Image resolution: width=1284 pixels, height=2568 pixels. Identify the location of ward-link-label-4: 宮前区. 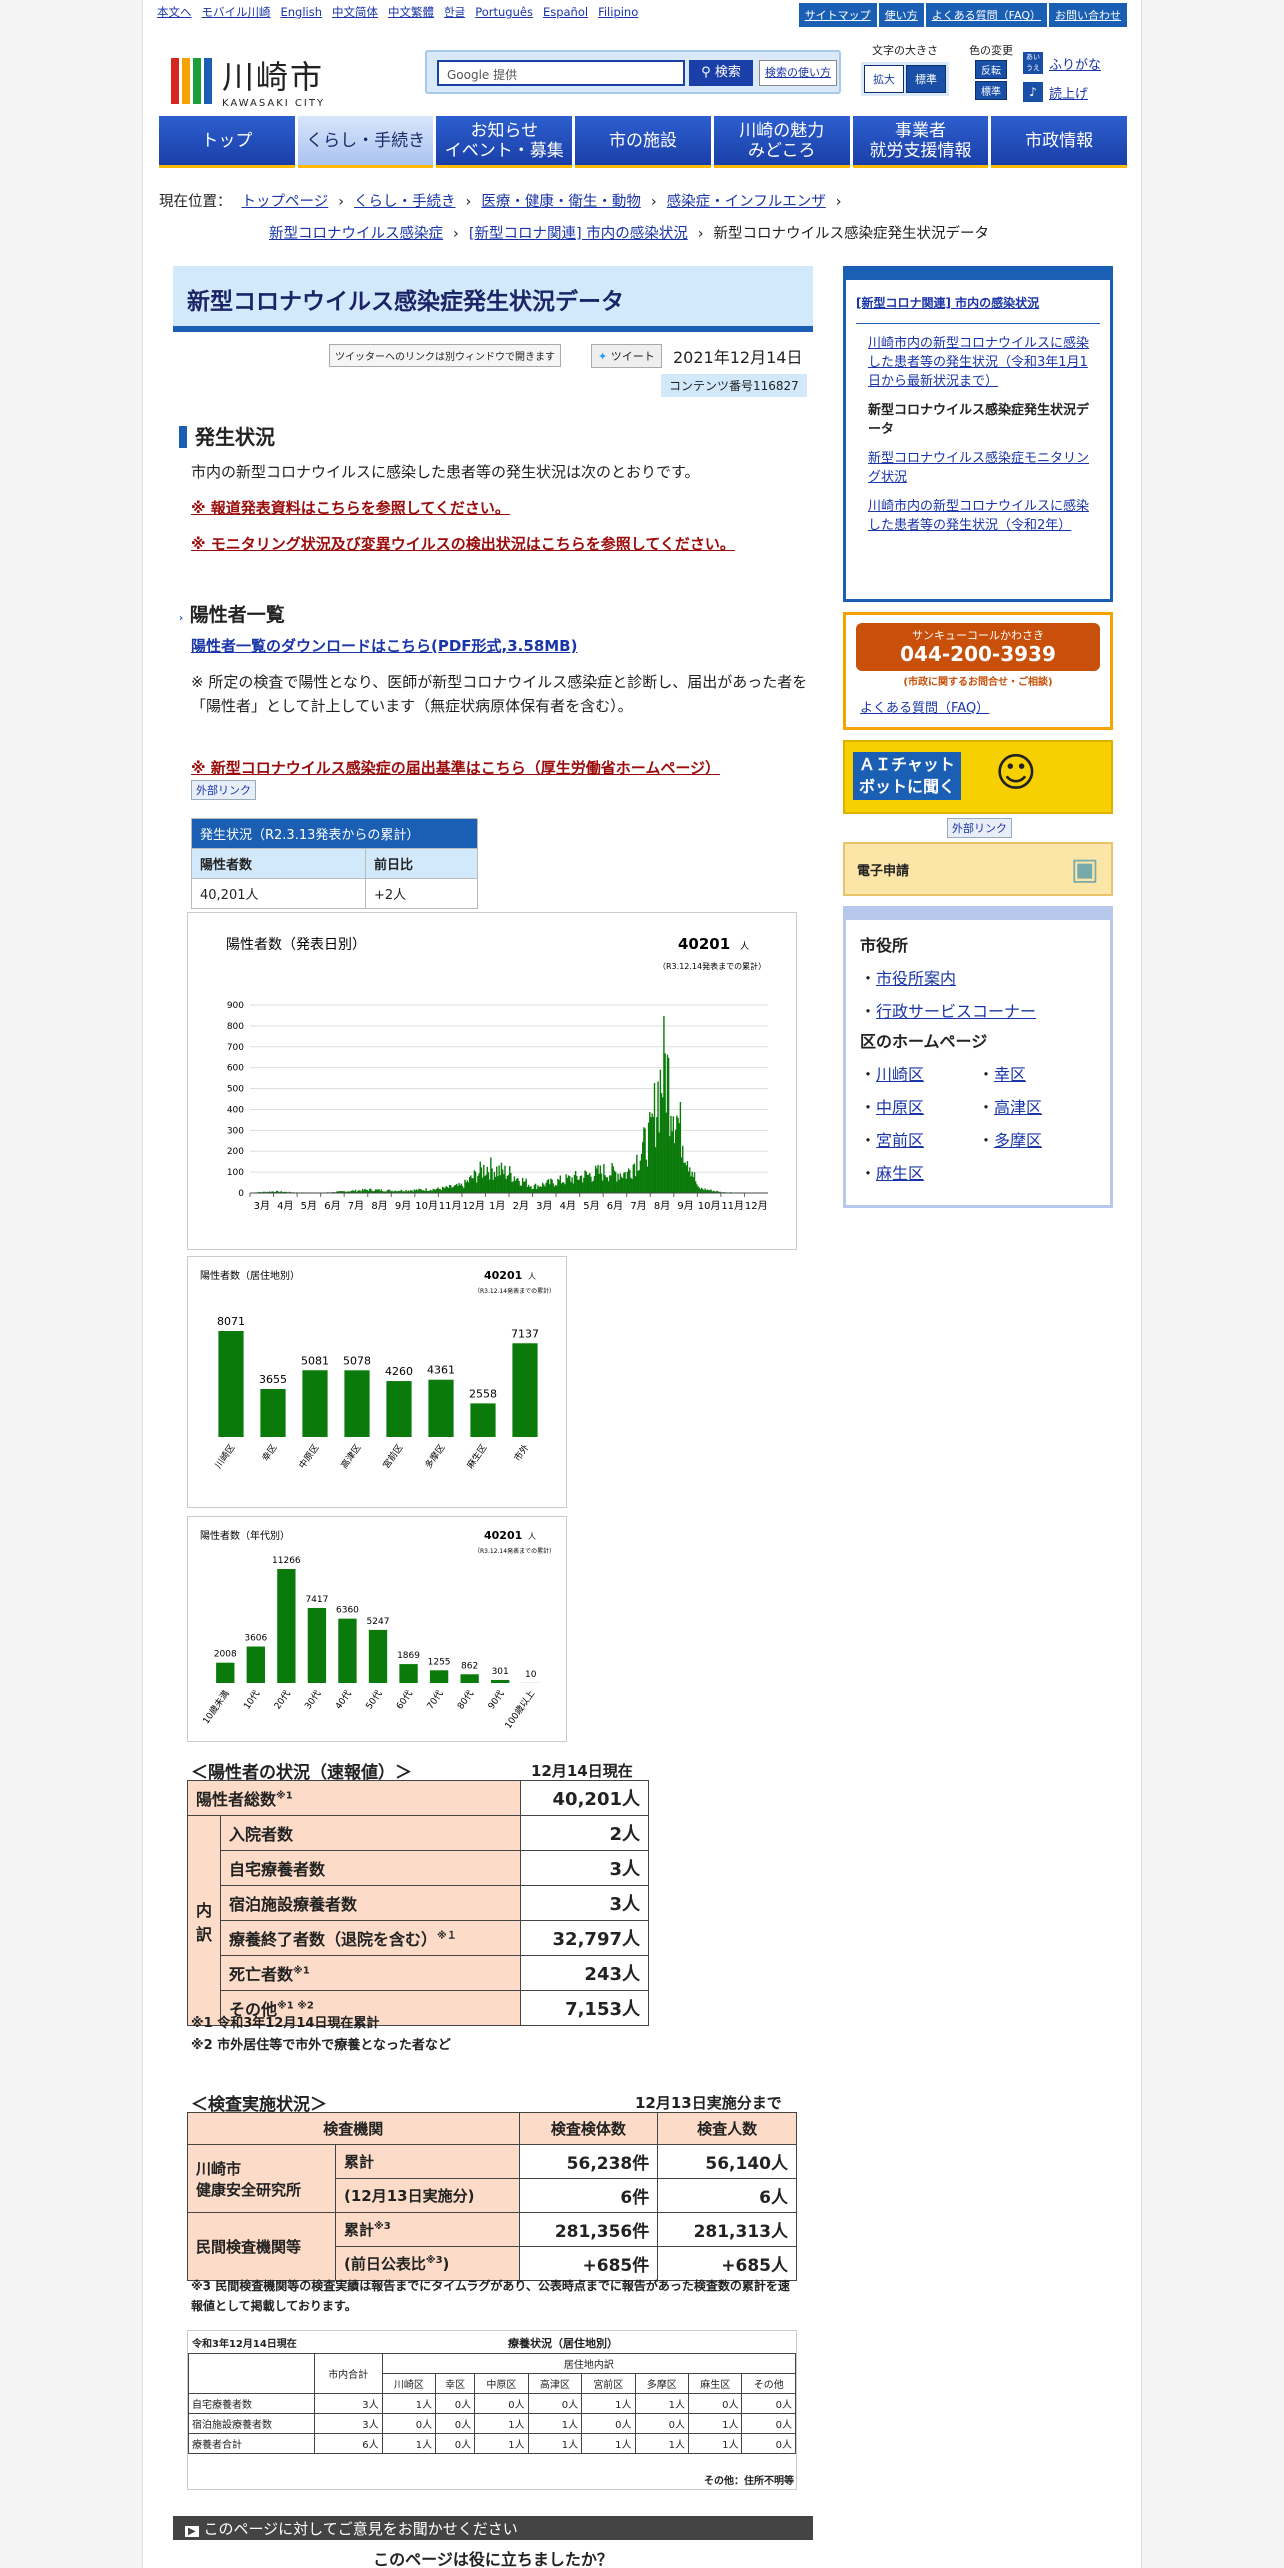
(900, 1140).